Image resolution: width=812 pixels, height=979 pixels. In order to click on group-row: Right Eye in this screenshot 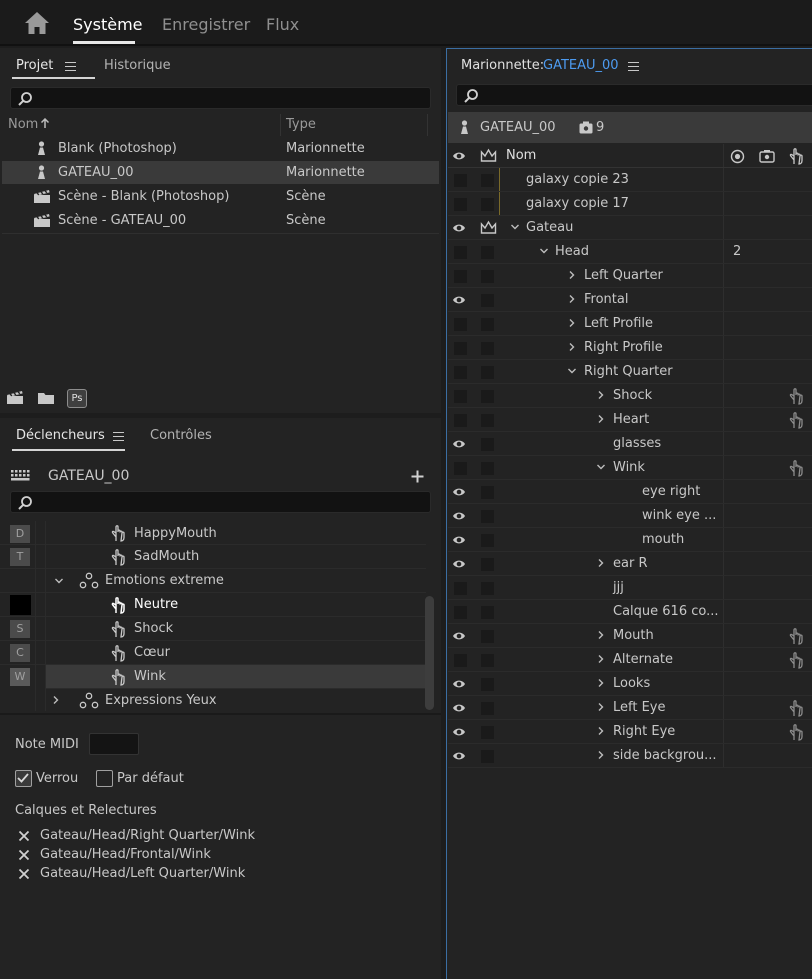, I will do `click(630, 732)`.